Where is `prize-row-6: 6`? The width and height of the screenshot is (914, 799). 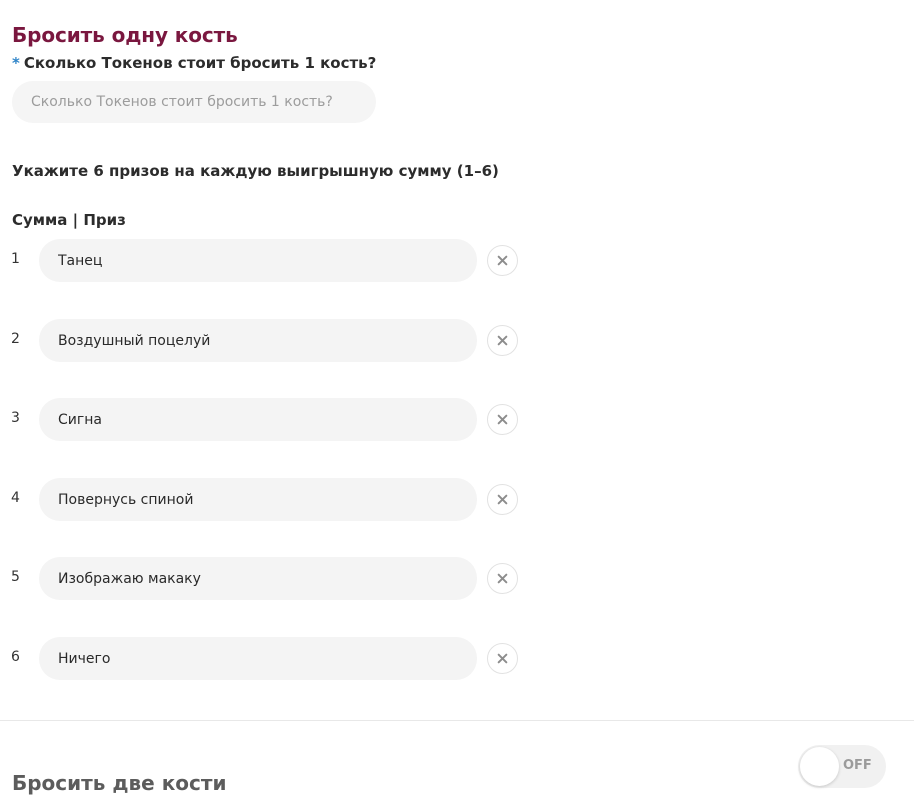
prize-row-6: 6 is located at coordinates (270, 659).